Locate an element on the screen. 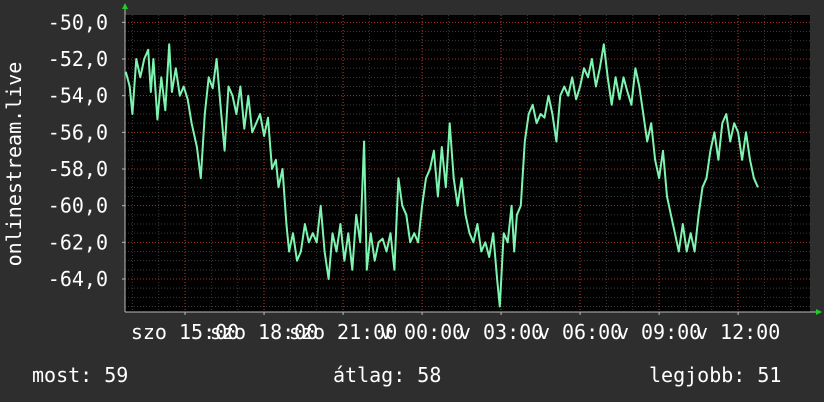  stat-current: most: 59 is located at coordinates (80, 375).